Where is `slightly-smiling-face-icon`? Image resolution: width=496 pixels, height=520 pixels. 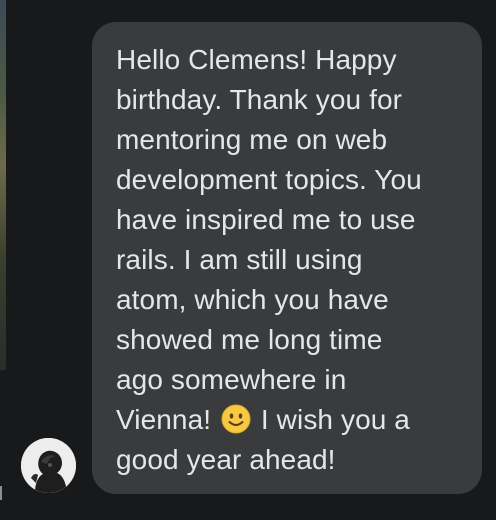 slightly-smiling-face-icon is located at coordinates (236, 419).